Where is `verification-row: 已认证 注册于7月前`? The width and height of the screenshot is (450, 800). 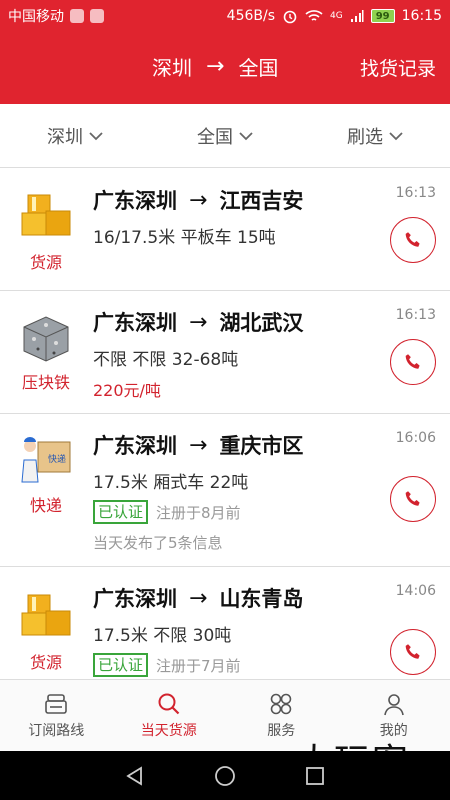
verification-row: 已认证 注册于7月前 is located at coordinates (167, 665).